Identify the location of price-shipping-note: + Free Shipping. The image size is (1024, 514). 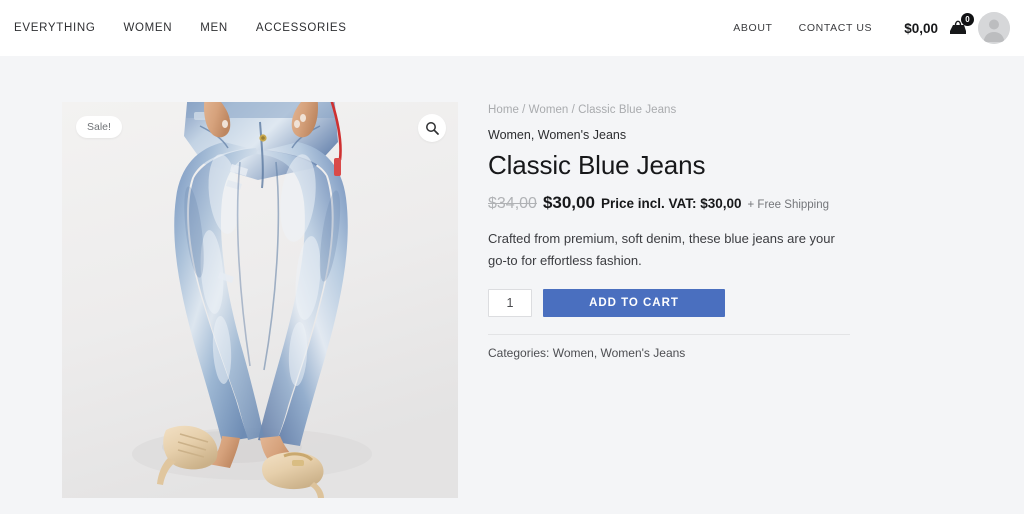
(788, 205).